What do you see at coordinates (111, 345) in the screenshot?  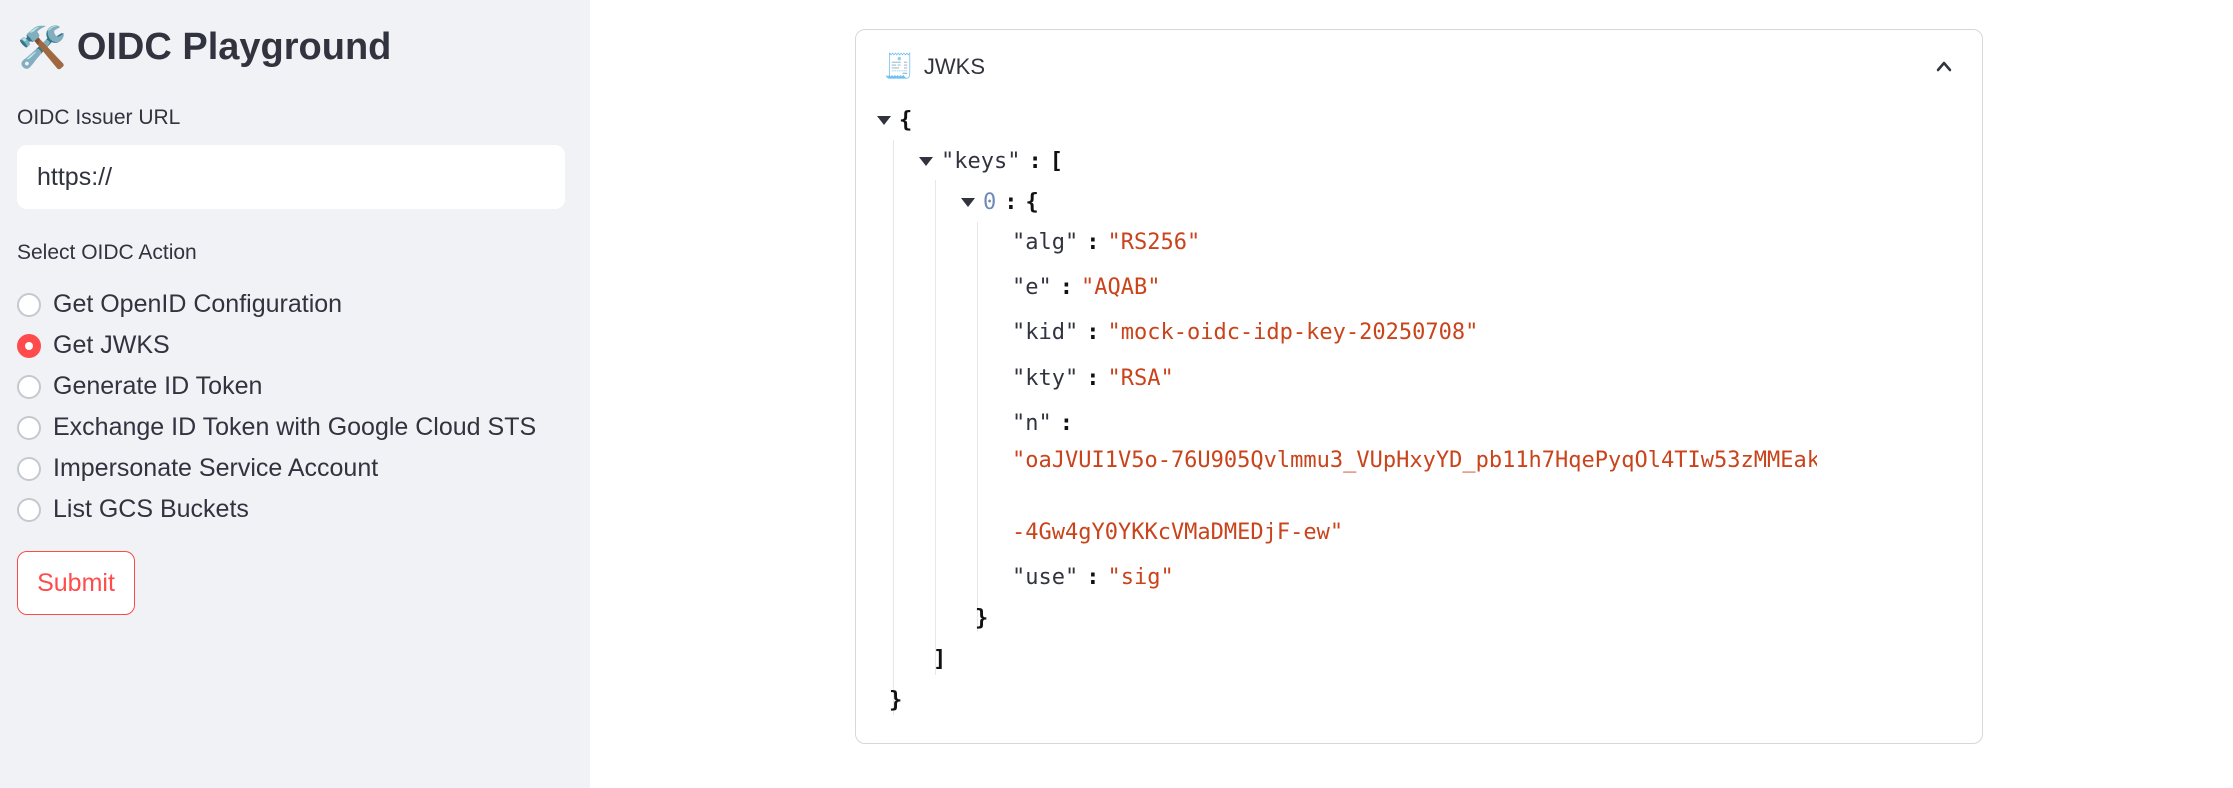 I see `radio-label: Get JWKS` at bounding box center [111, 345].